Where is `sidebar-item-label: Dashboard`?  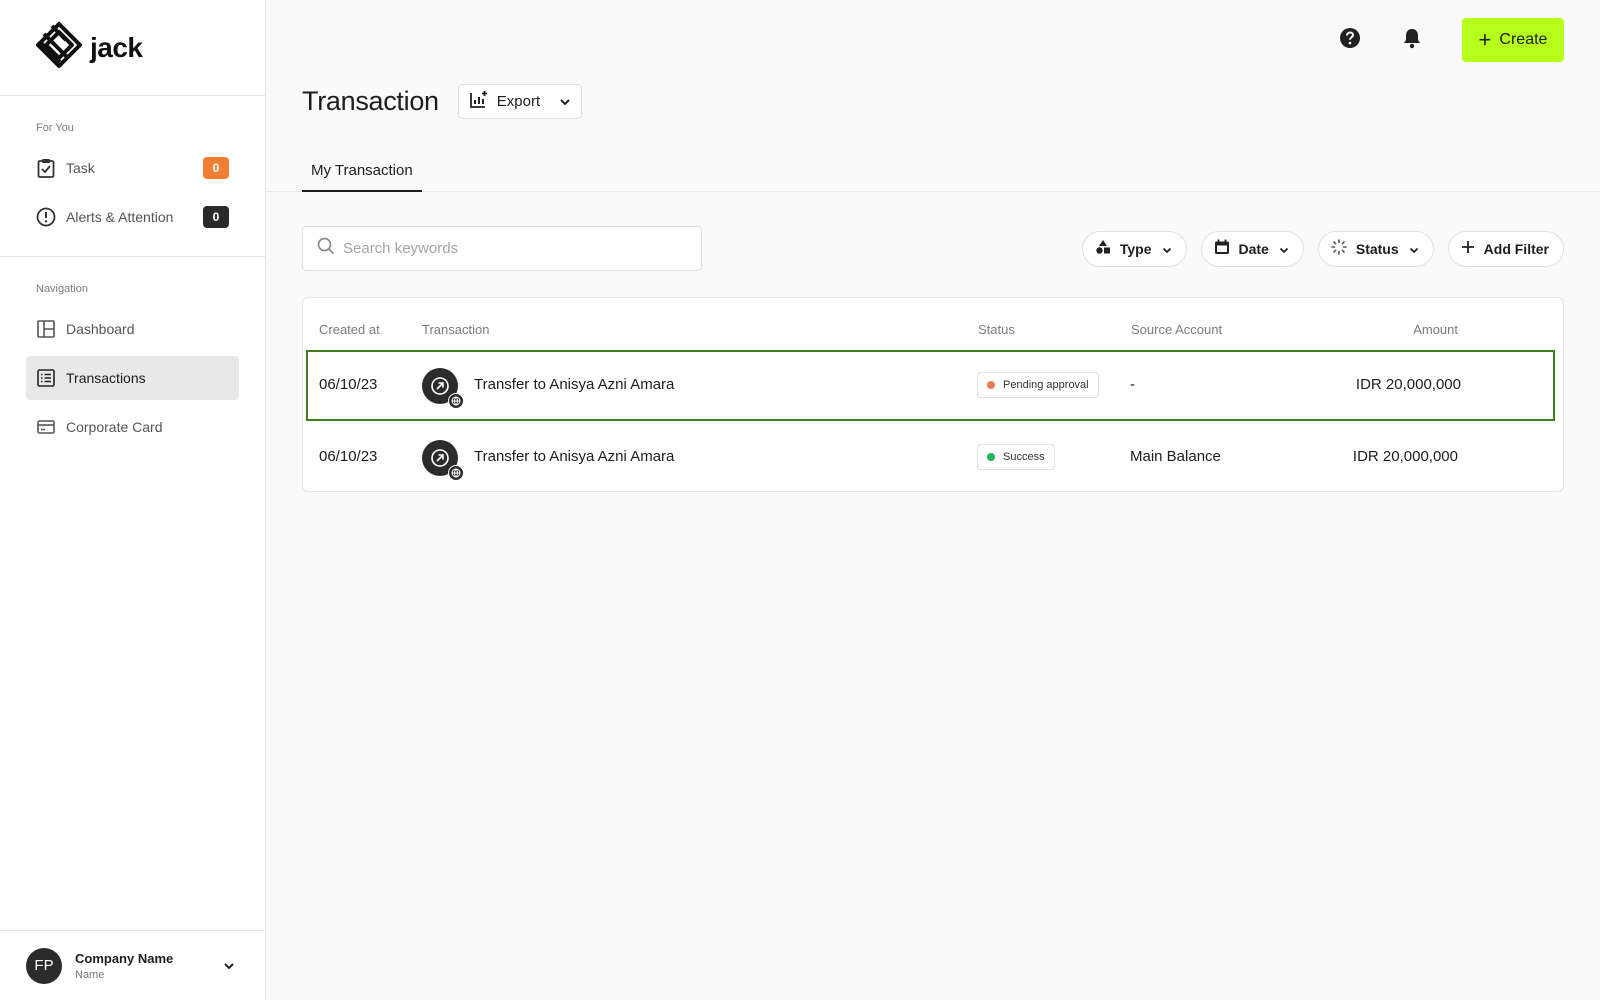
sidebar-item-label: Dashboard is located at coordinates (100, 329).